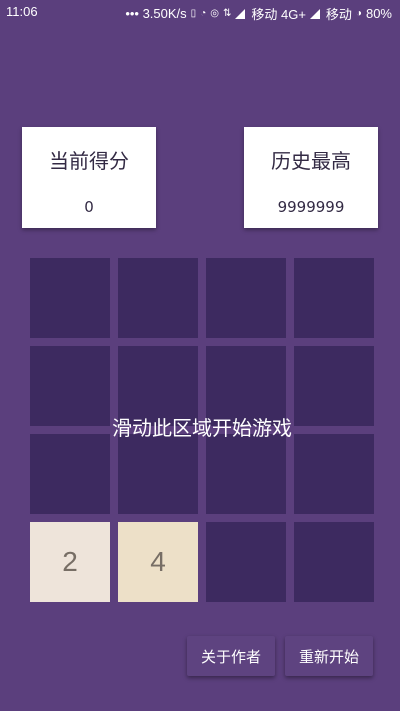 This screenshot has height=711, width=400. What do you see at coordinates (311, 177) in the screenshot?
I see `best-score-card: 历史最高 9999999` at bounding box center [311, 177].